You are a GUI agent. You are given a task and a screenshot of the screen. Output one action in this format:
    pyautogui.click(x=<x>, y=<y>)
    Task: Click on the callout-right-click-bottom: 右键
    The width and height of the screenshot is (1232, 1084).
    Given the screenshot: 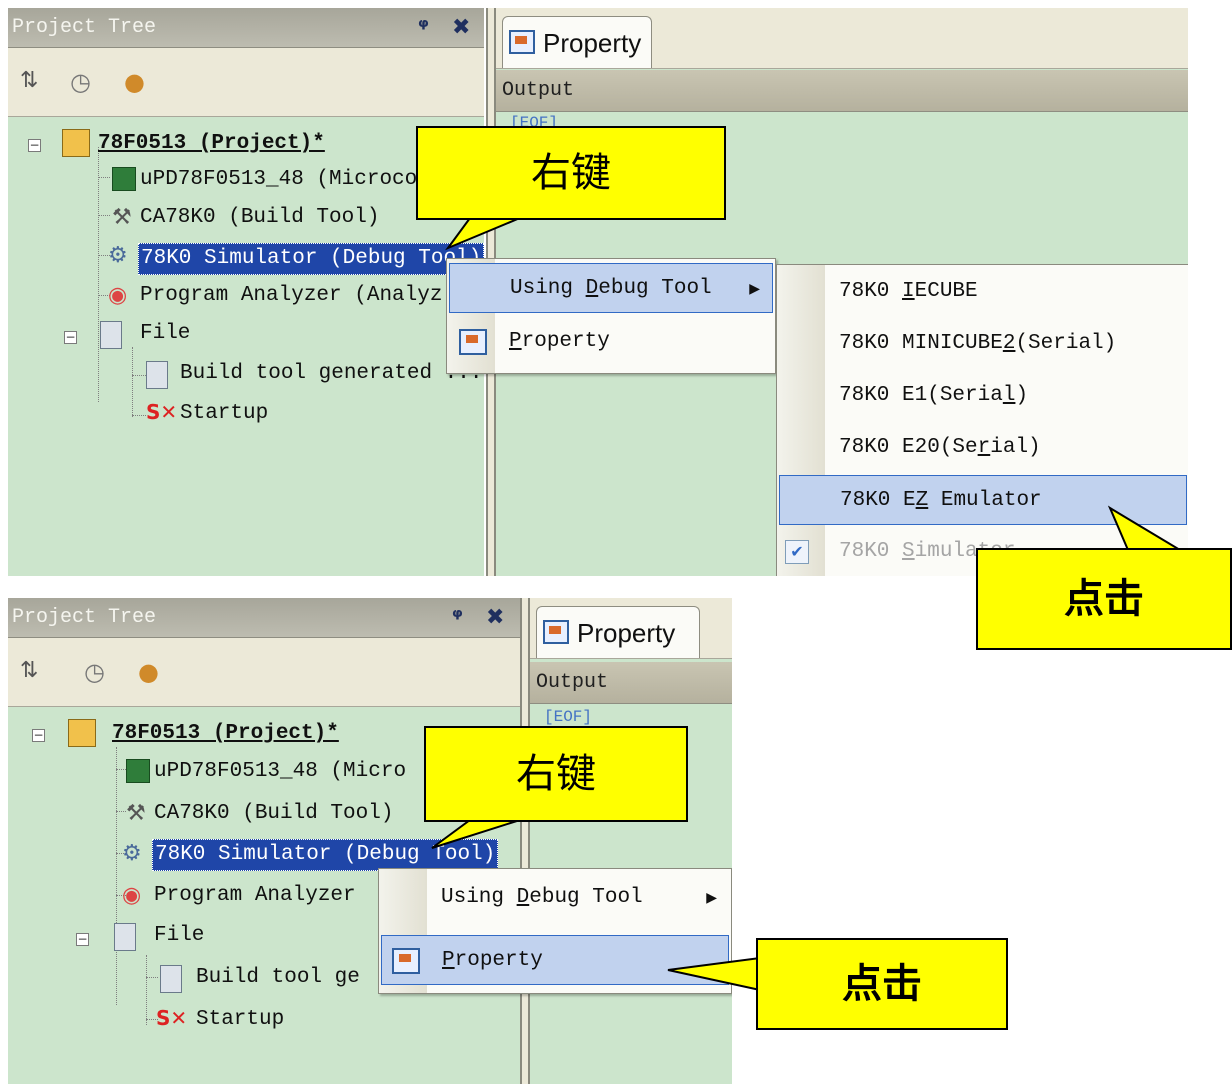 What is the action you would take?
    pyautogui.click(x=556, y=774)
    